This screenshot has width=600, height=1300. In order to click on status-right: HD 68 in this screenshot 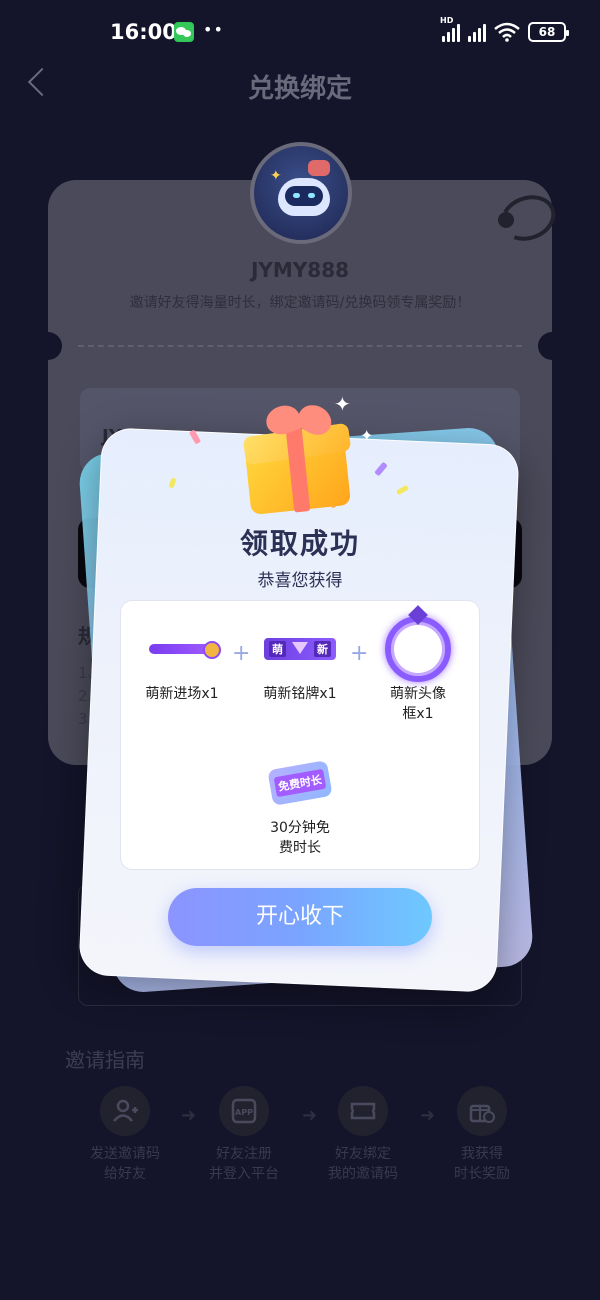, I will do `click(504, 29)`.